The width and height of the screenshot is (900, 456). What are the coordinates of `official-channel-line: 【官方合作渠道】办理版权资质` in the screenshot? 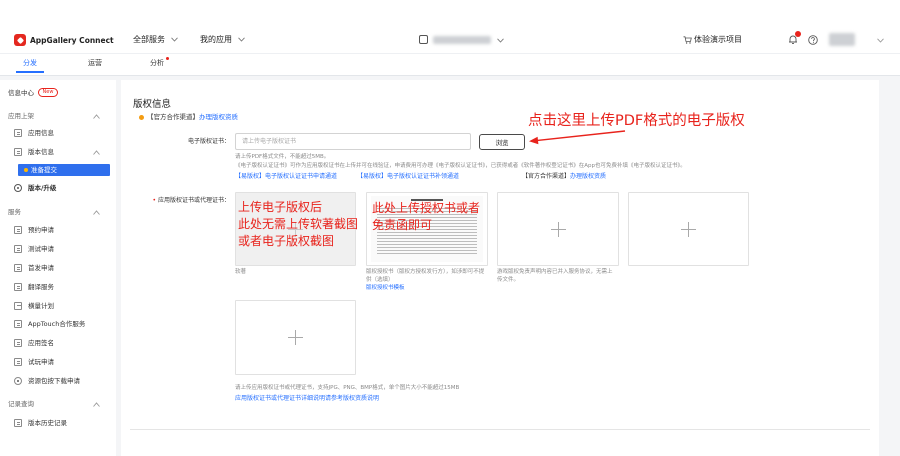 It's located at (192, 117).